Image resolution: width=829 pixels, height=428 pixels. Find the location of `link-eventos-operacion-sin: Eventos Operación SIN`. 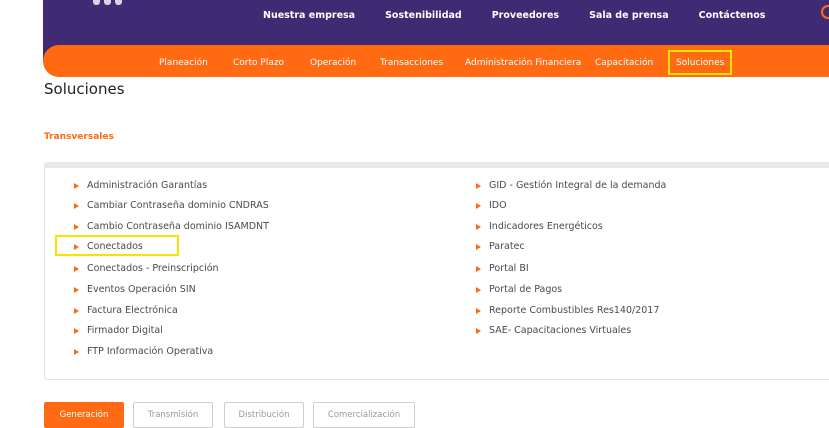

link-eventos-operacion-sin: Eventos Operación SIN is located at coordinates (135, 289).